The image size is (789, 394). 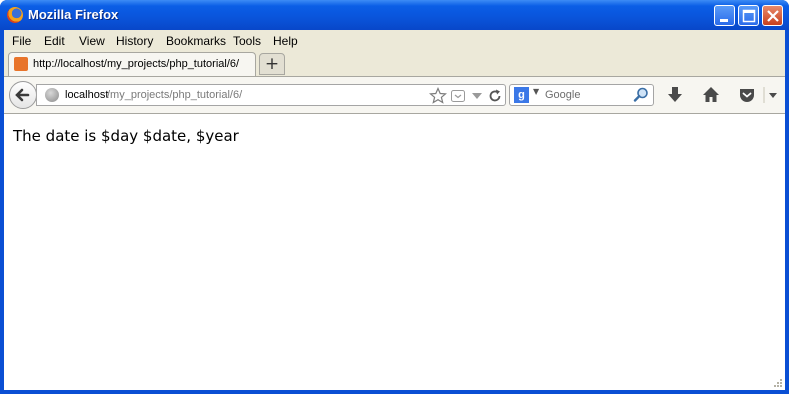 I want to click on maximize-icon, so click(x=749, y=16).